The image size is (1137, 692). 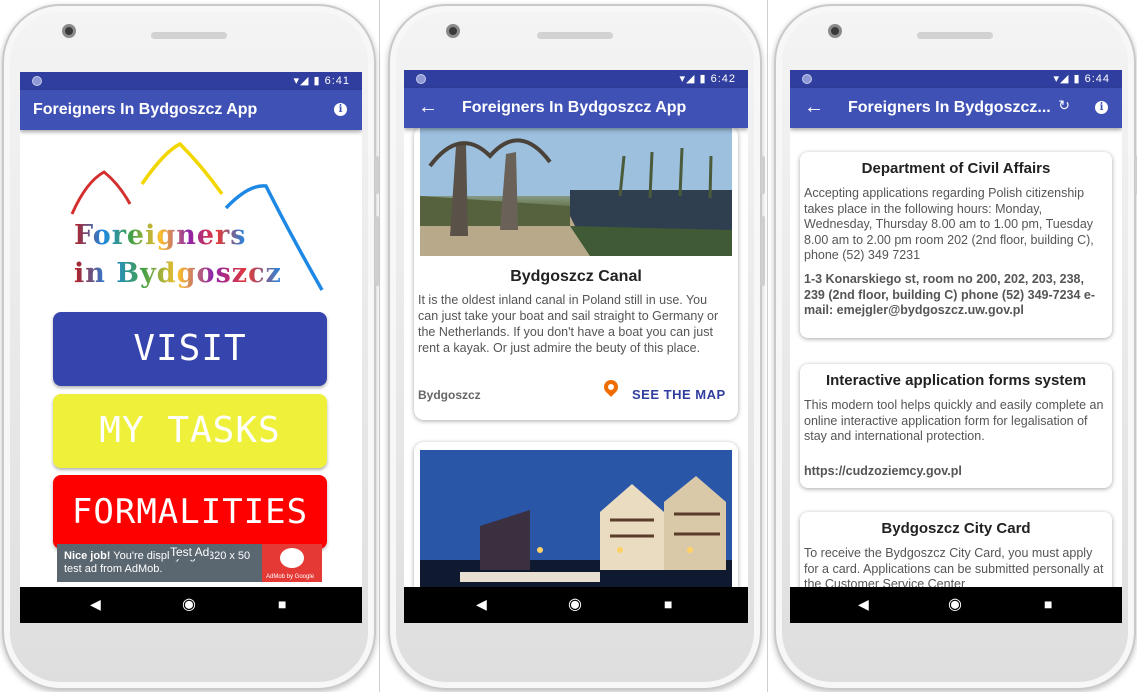 I want to click on refresh-icon: ↻, so click(x=1064, y=105).